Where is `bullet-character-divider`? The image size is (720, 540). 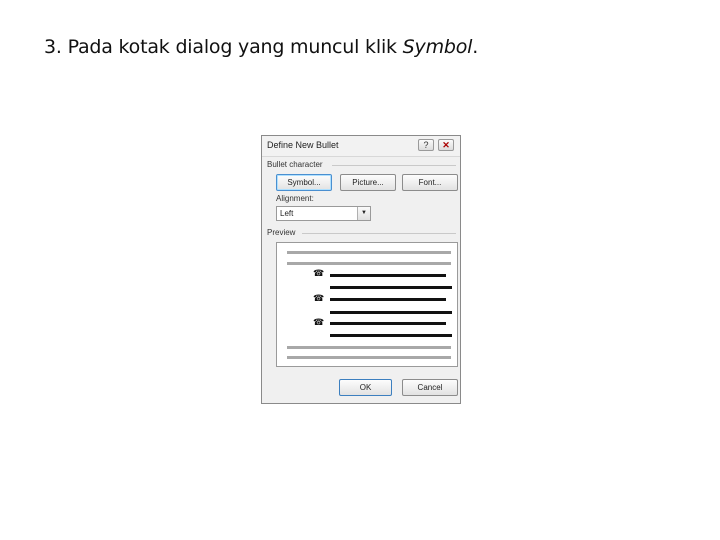 bullet-character-divider is located at coordinates (394, 165).